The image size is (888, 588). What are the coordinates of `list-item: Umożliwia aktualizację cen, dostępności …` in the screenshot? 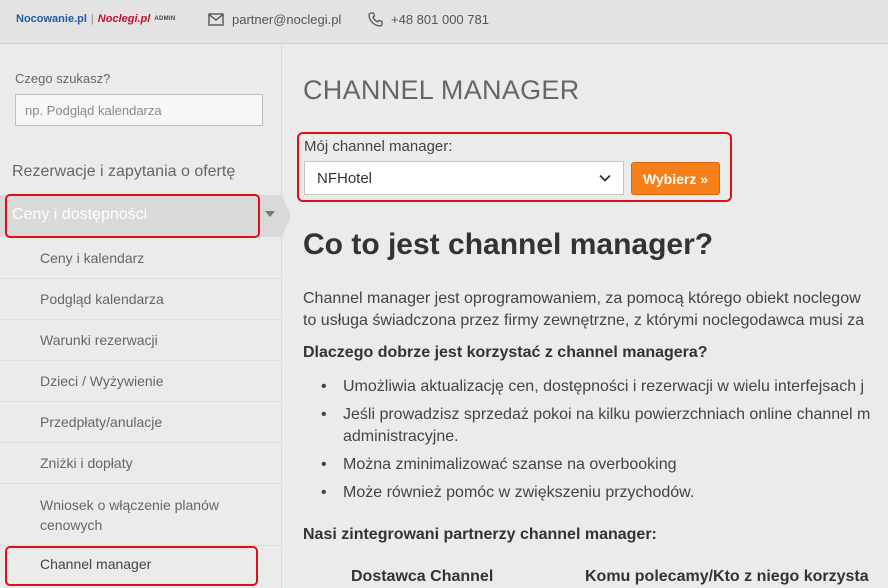 It's located at (595, 387).